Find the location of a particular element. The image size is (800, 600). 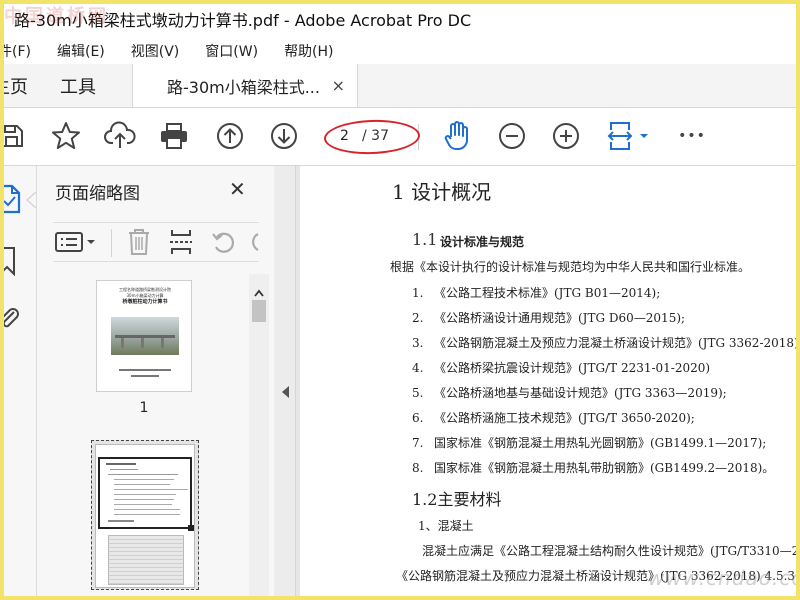

page-thumbnail is located at coordinates (145, 516).